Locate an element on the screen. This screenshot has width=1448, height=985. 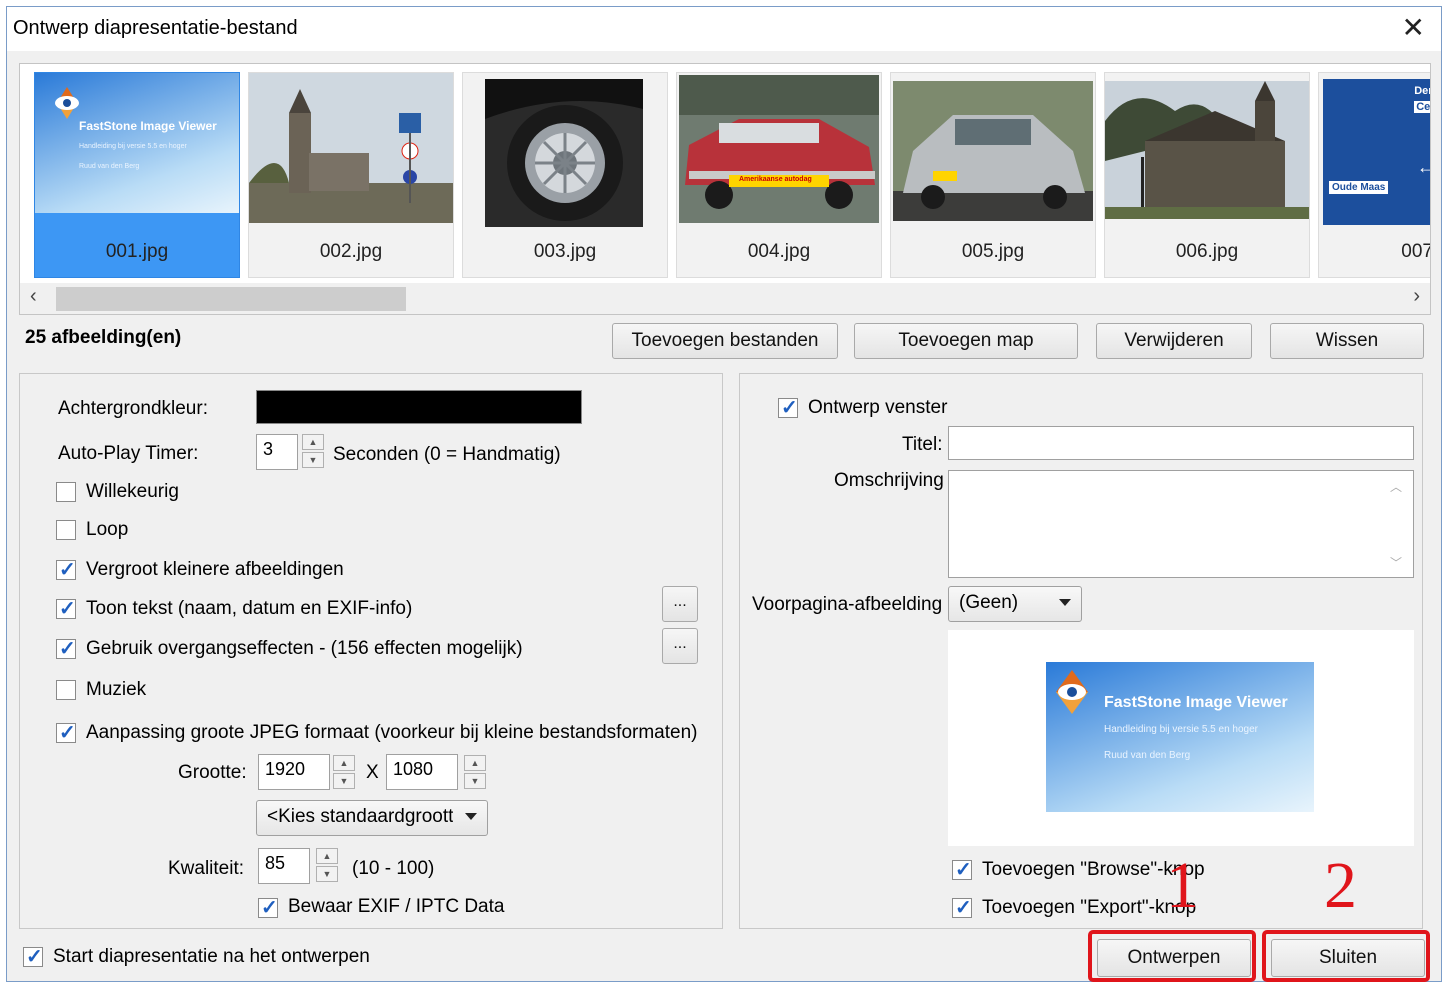
music-checkbox is located at coordinates (66, 690).